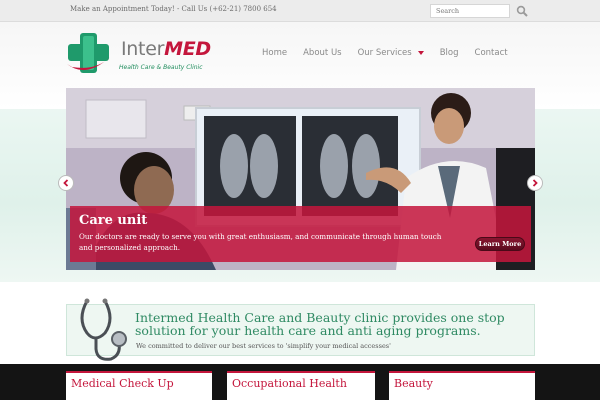  Describe the element at coordinates (449, 53) in the screenshot. I see `nav-blog: Blog` at that location.